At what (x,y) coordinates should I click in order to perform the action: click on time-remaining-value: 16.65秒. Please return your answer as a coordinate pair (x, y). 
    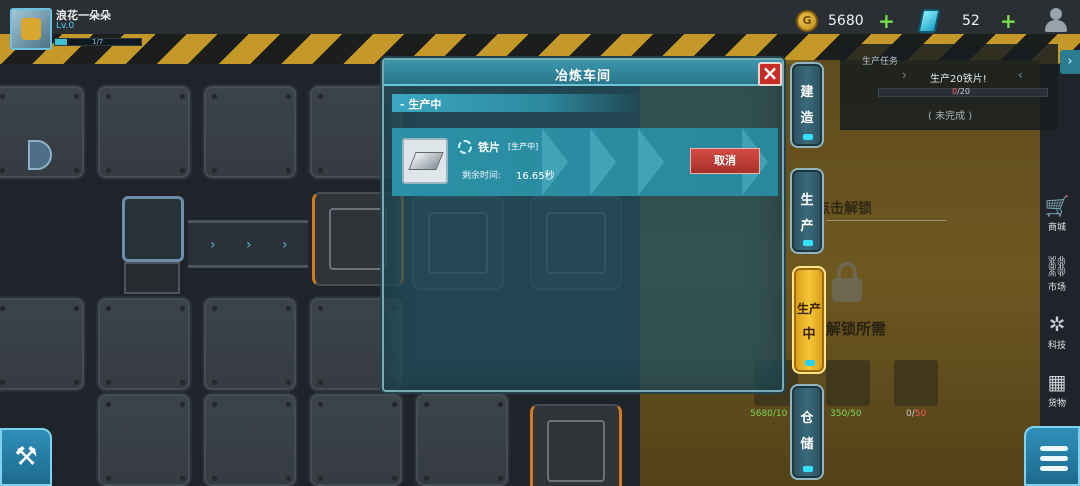
    Looking at the image, I should click on (535, 176).